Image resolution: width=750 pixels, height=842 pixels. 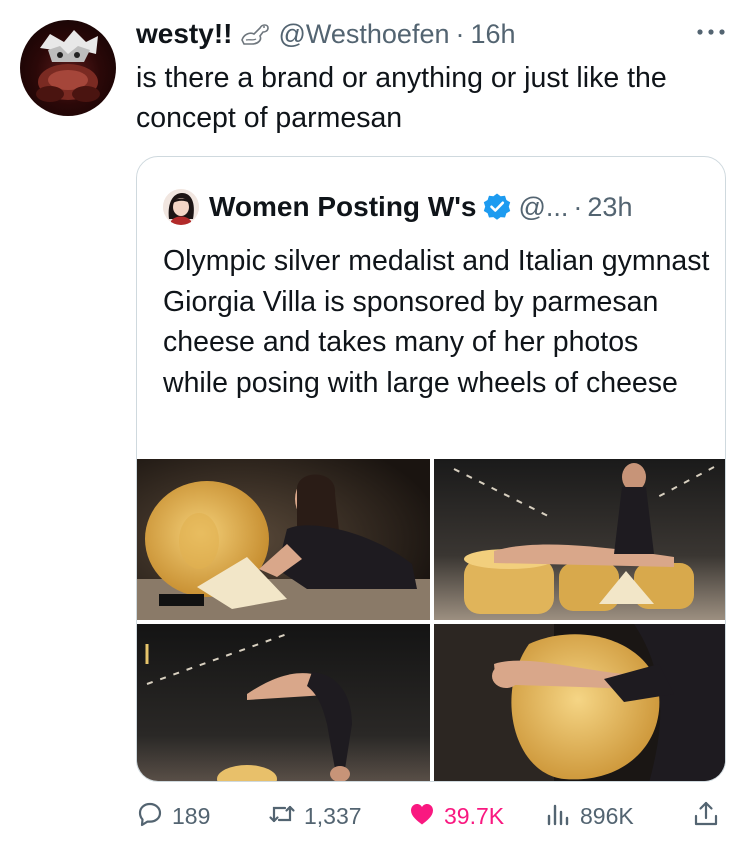 I want to click on tweet-timestamp: 16h, so click(x=492, y=34).